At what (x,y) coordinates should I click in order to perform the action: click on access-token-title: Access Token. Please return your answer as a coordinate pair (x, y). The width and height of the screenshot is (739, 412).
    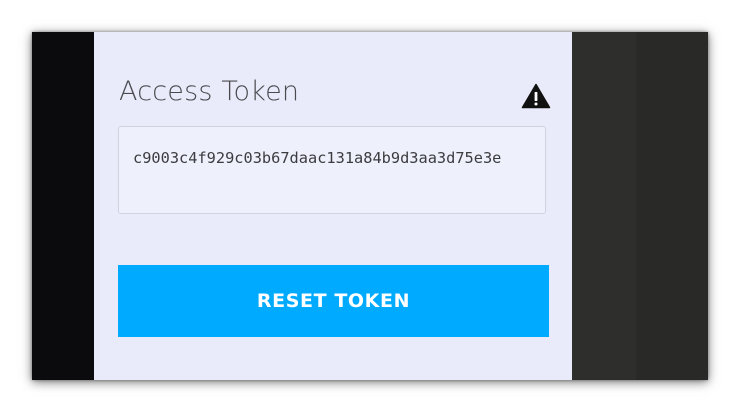
    Looking at the image, I should click on (209, 91).